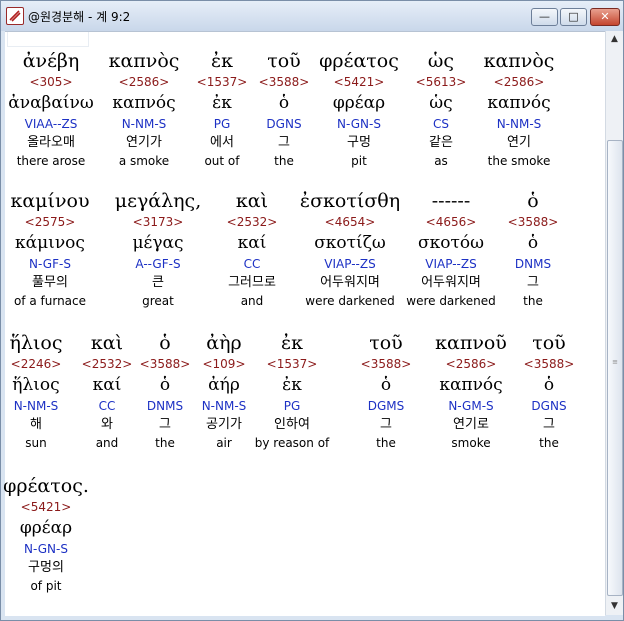 The width and height of the screenshot is (624, 621). Describe the element at coordinates (519, 124) in the screenshot. I see `parse-code: N-NM-S` at that location.